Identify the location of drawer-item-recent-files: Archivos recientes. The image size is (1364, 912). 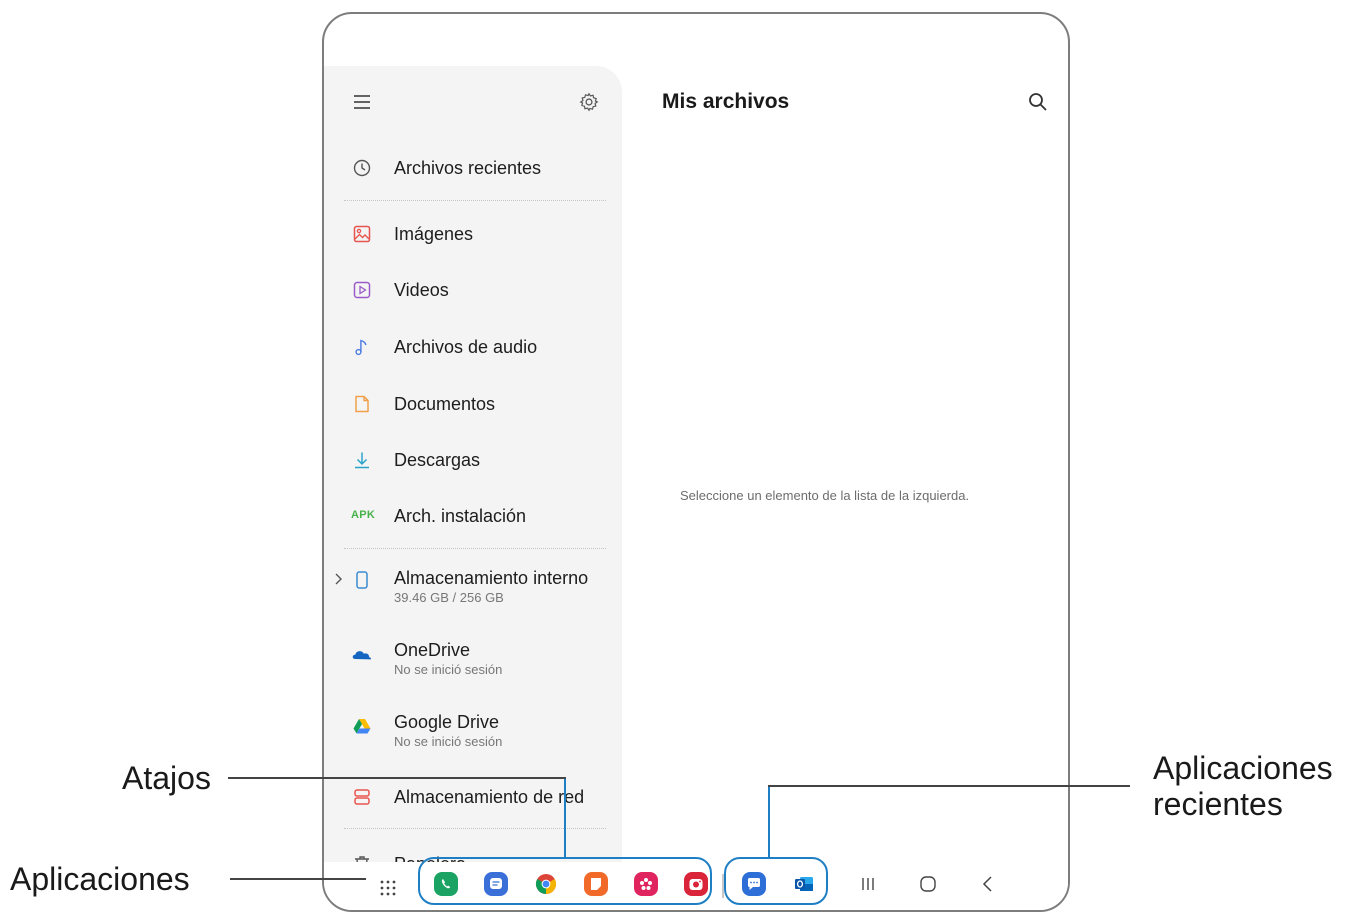
(473, 168).